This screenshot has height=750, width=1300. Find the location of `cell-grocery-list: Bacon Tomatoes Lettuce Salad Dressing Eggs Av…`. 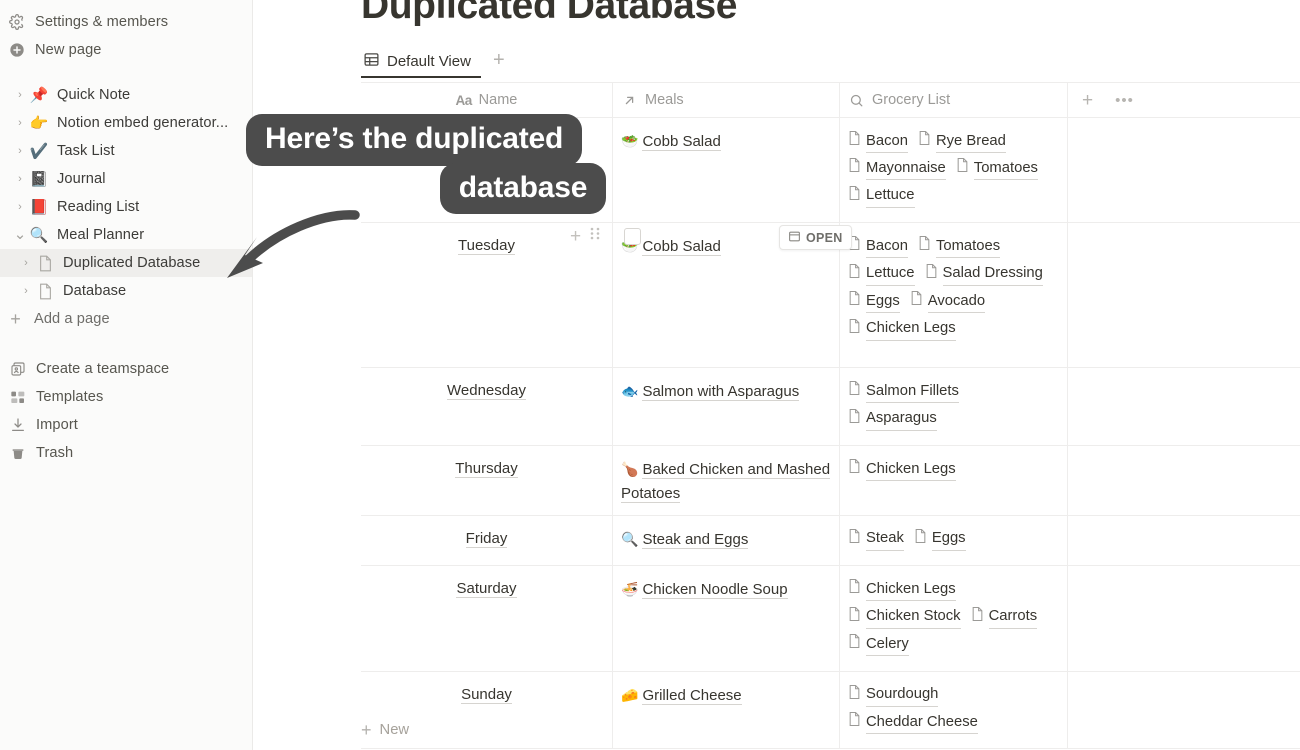

cell-grocery-list: Bacon Tomatoes Lettuce Salad Dressing Eggs Av… is located at coordinates (954, 295).